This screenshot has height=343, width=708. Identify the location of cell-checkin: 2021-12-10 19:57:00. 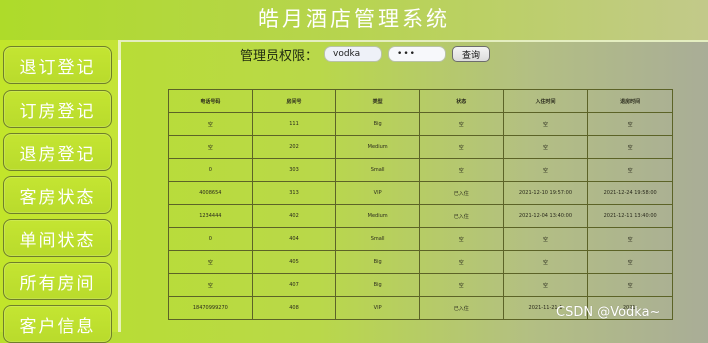
(545, 193).